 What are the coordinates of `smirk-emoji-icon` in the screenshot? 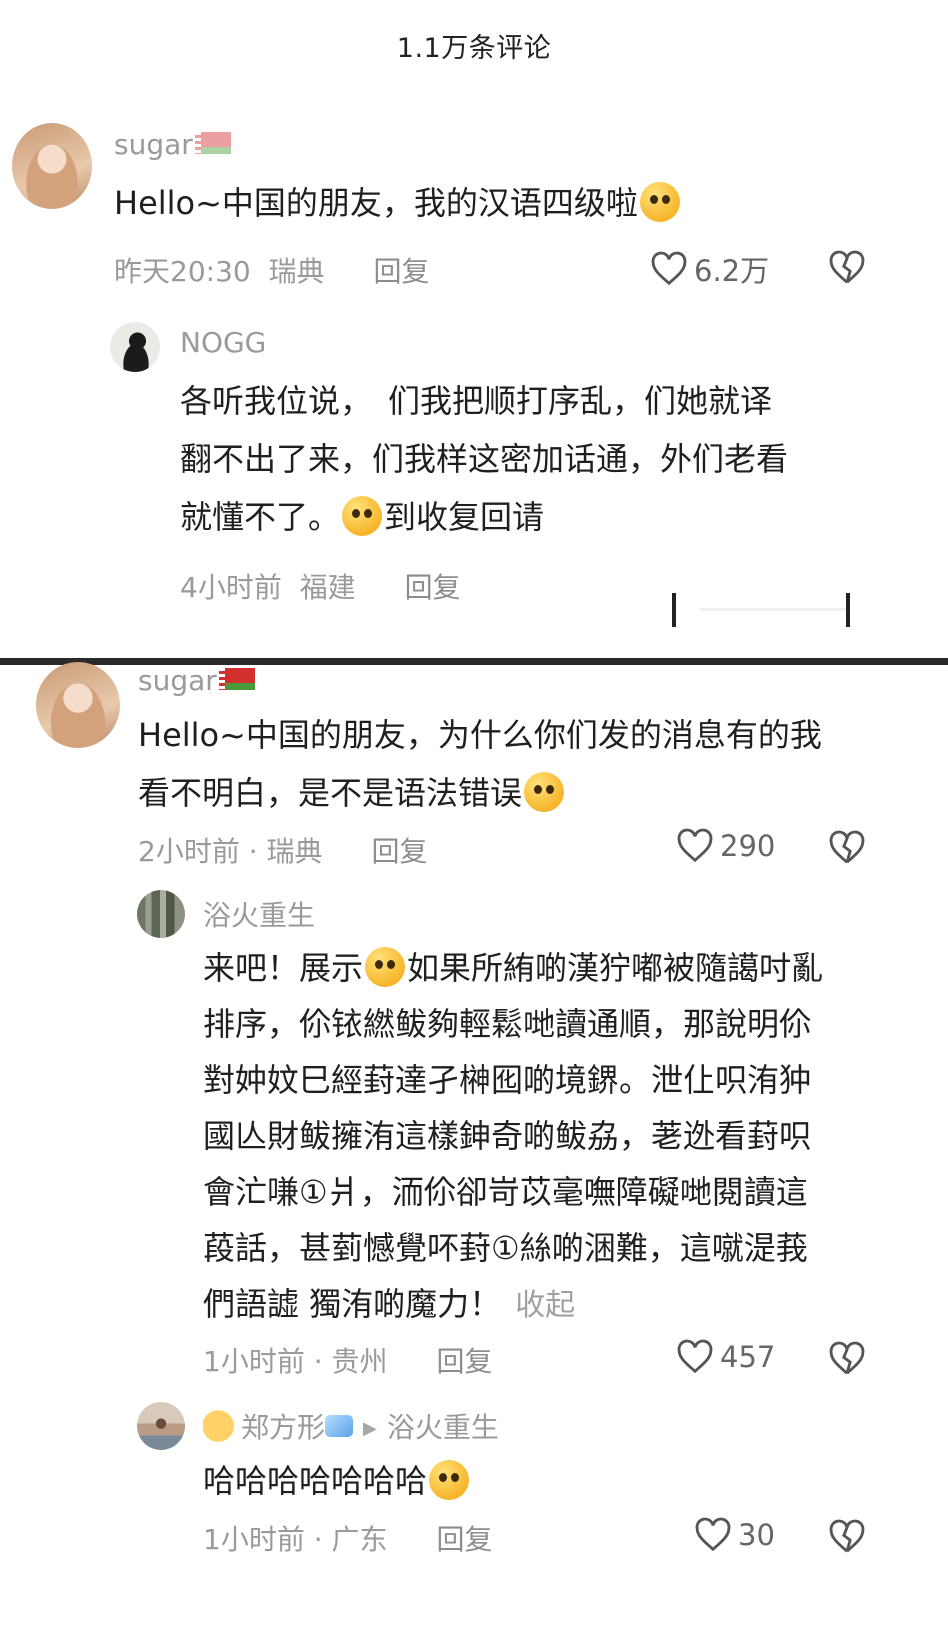 It's located at (385, 967).